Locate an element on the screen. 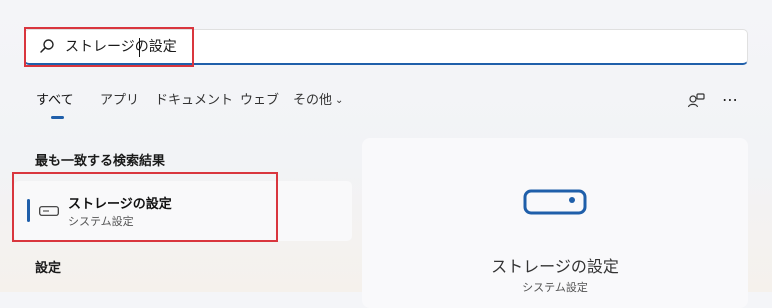 The height and width of the screenshot is (308, 772). tab-all: すべて is located at coordinates (55, 101).